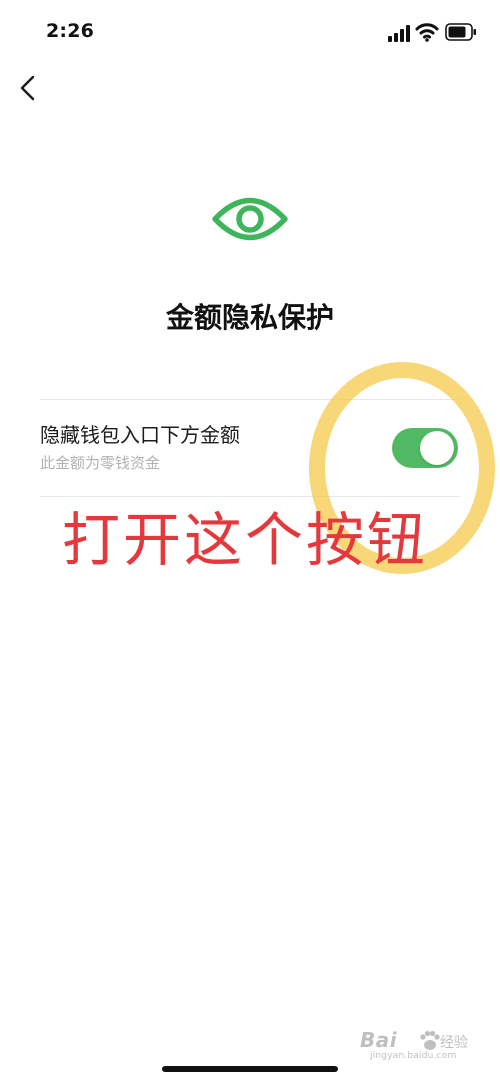 The width and height of the screenshot is (500, 1083). Describe the element at coordinates (437, 448) in the screenshot. I see `toggle-knob` at that location.